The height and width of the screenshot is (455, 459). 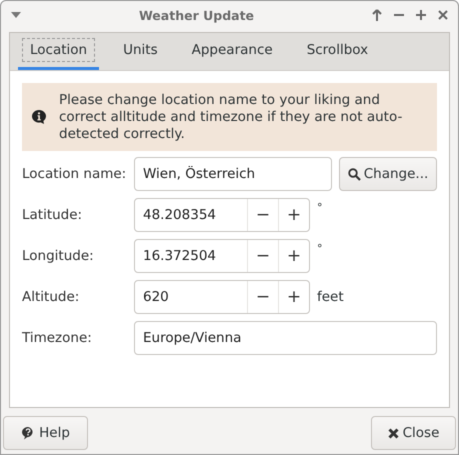 What do you see at coordinates (232, 51) in the screenshot?
I see `tab: Appearance` at bounding box center [232, 51].